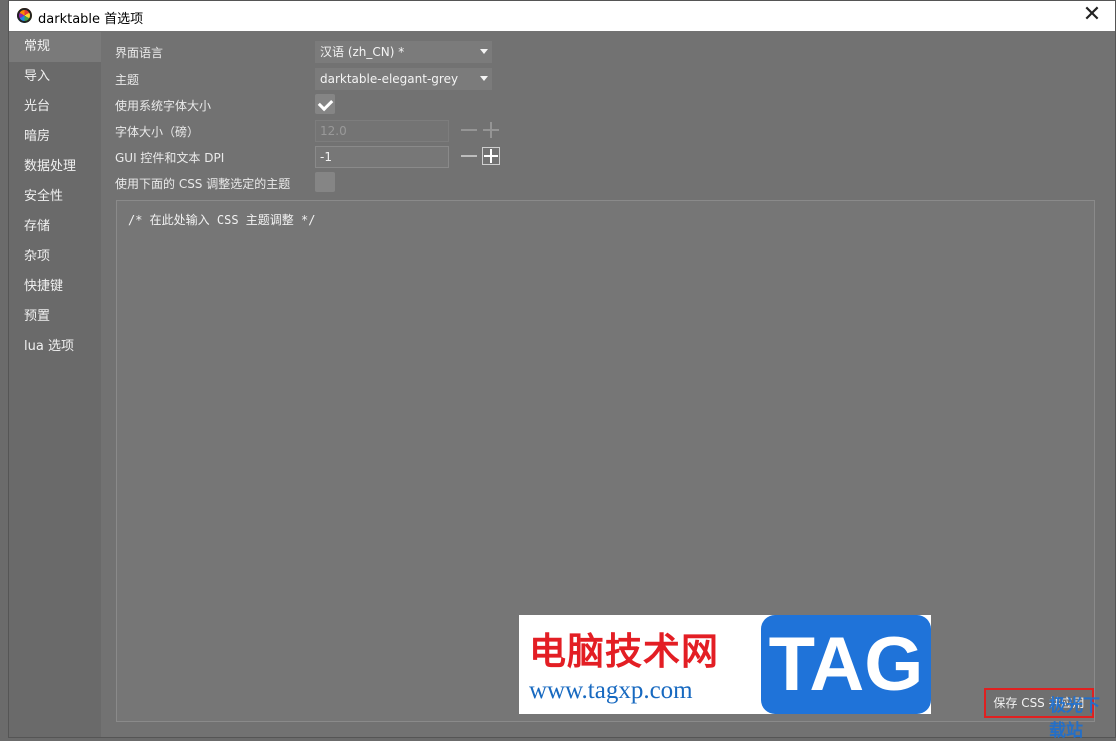 The height and width of the screenshot is (741, 1116). I want to click on css-tweak-checkbox, so click(325, 182).